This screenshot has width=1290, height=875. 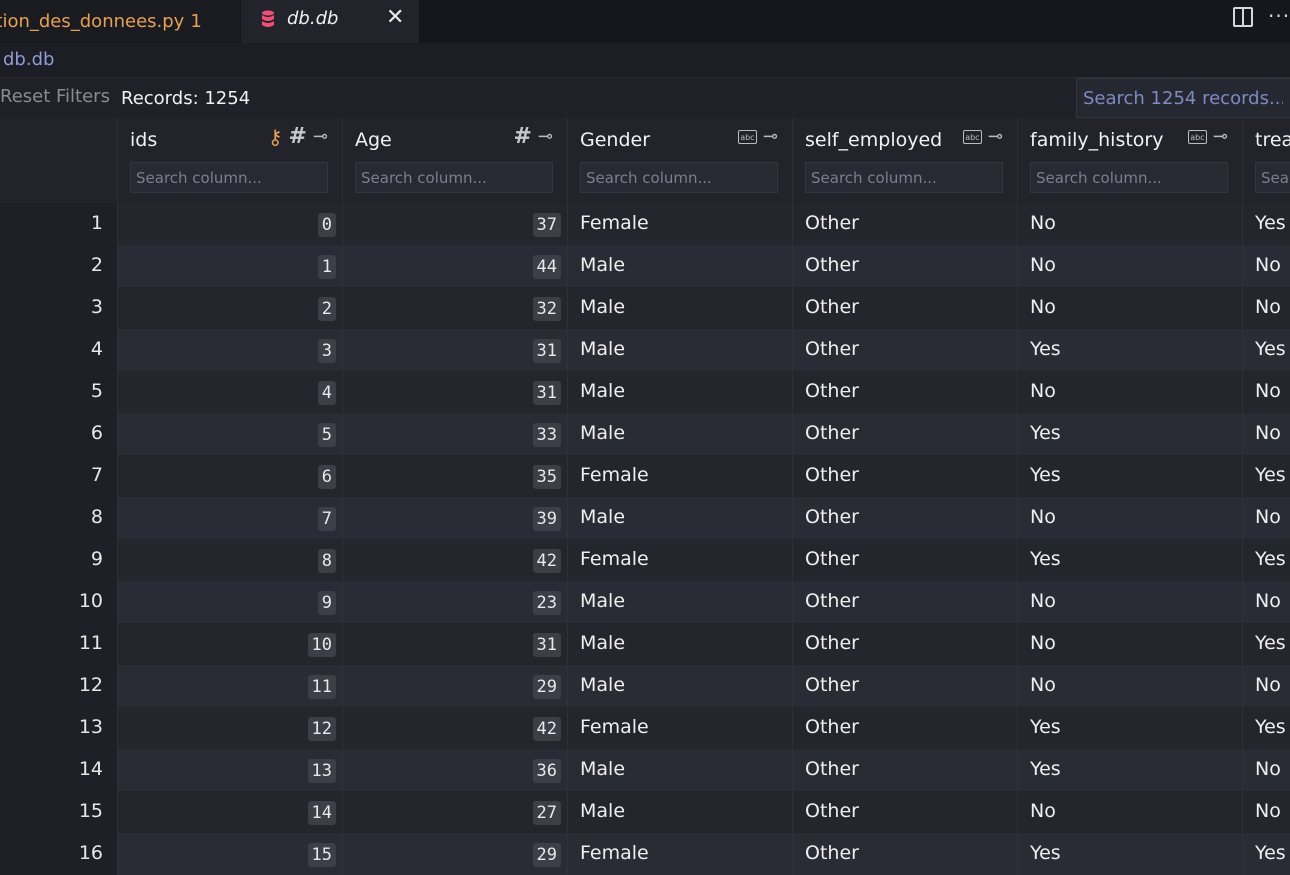 What do you see at coordinates (229, 560) in the screenshot?
I see `cell-ids: 8` at bounding box center [229, 560].